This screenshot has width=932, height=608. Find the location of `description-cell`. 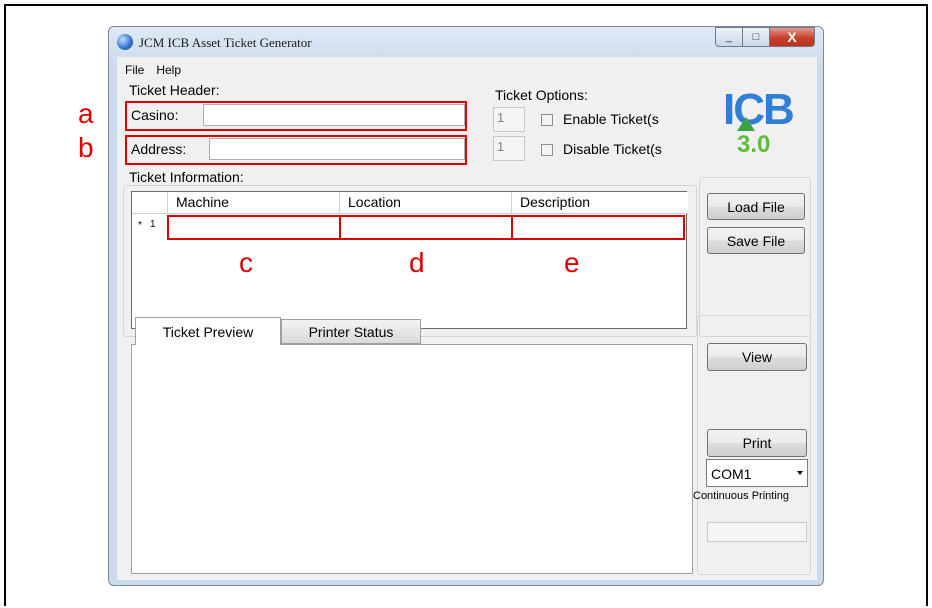

description-cell is located at coordinates (598, 227).